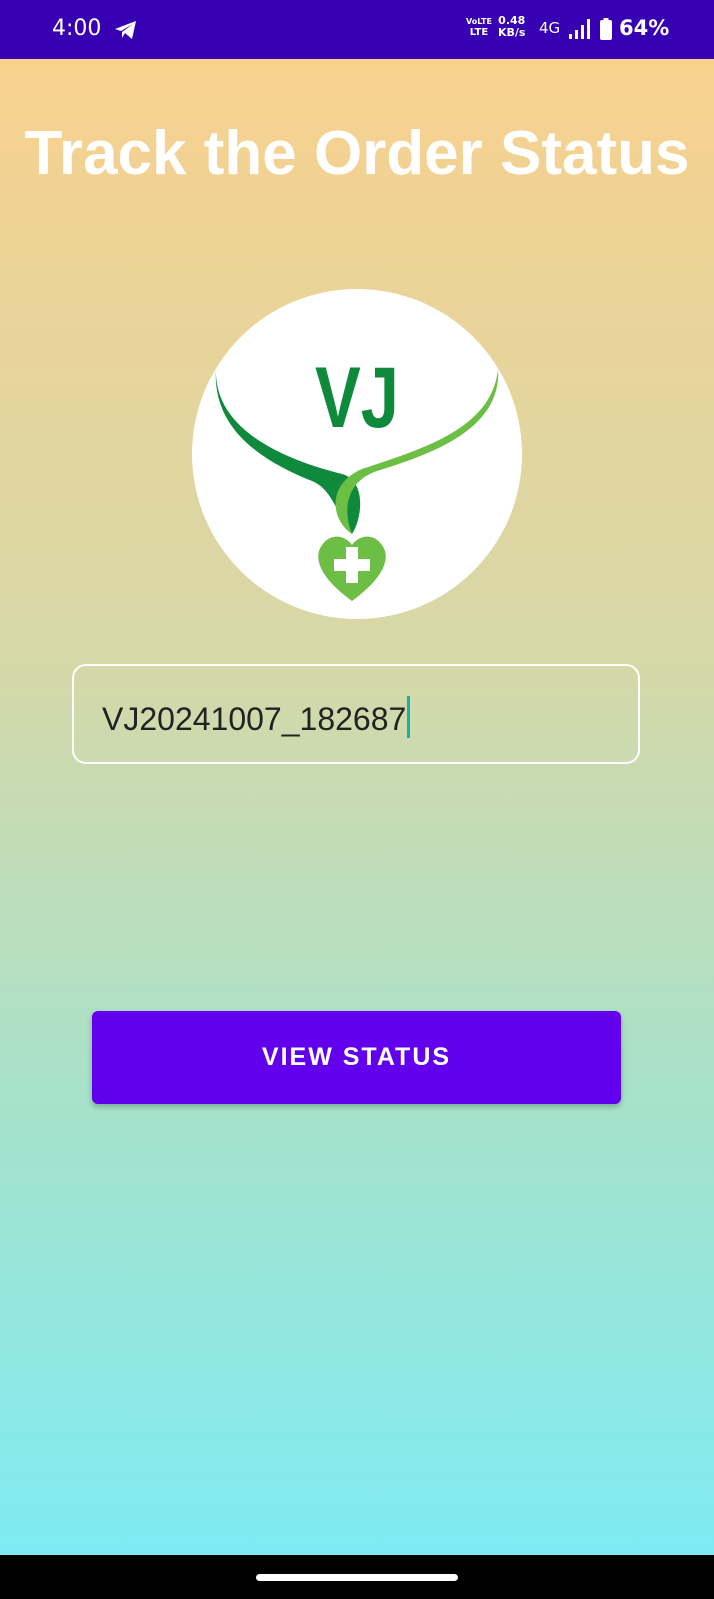  I want to click on order-id-field: VJ20241007_182687, so click(356, 714).